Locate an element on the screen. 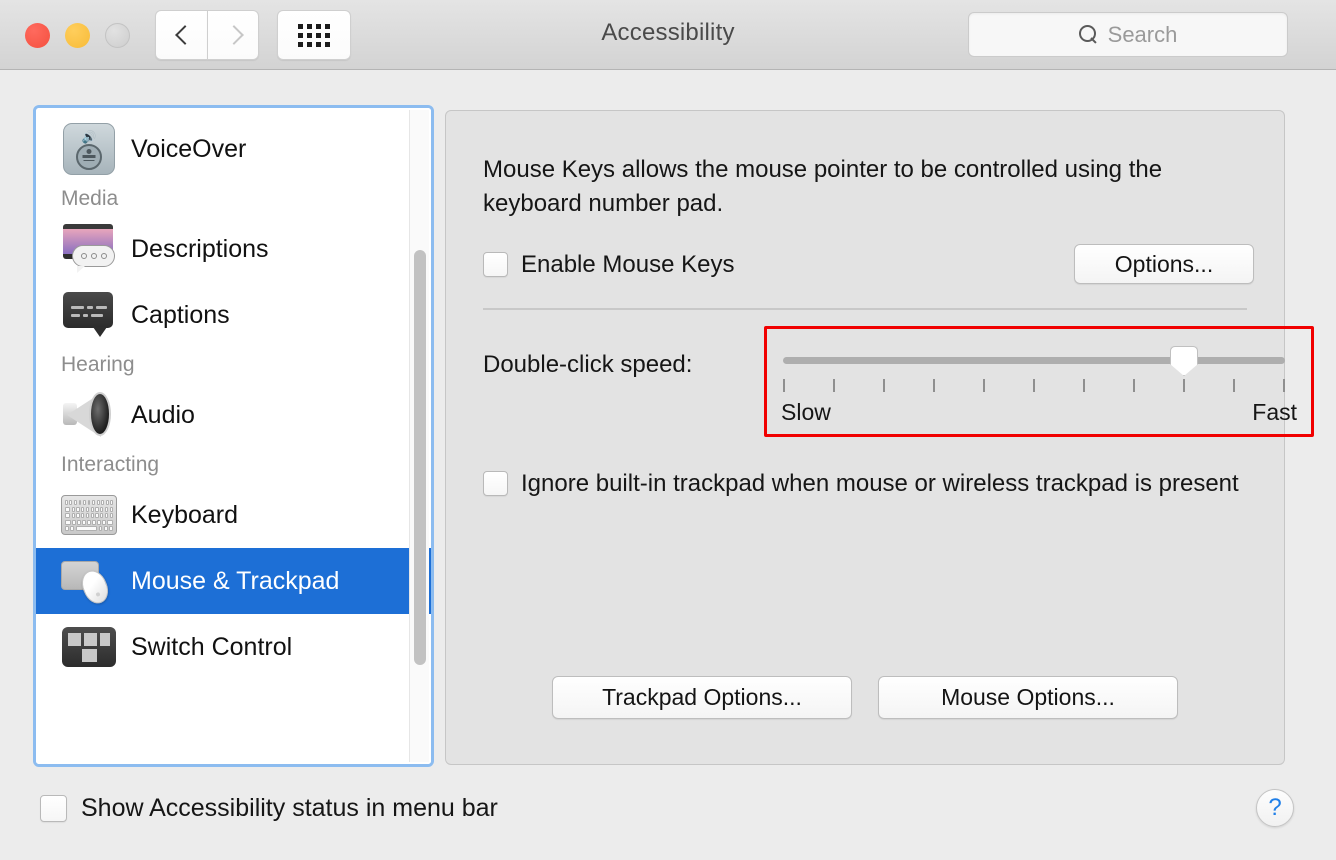 The width and height of the screenshot is (1336, 860). sidebar-item-switch-control: Switch Control is located at coordinates (233, 647).